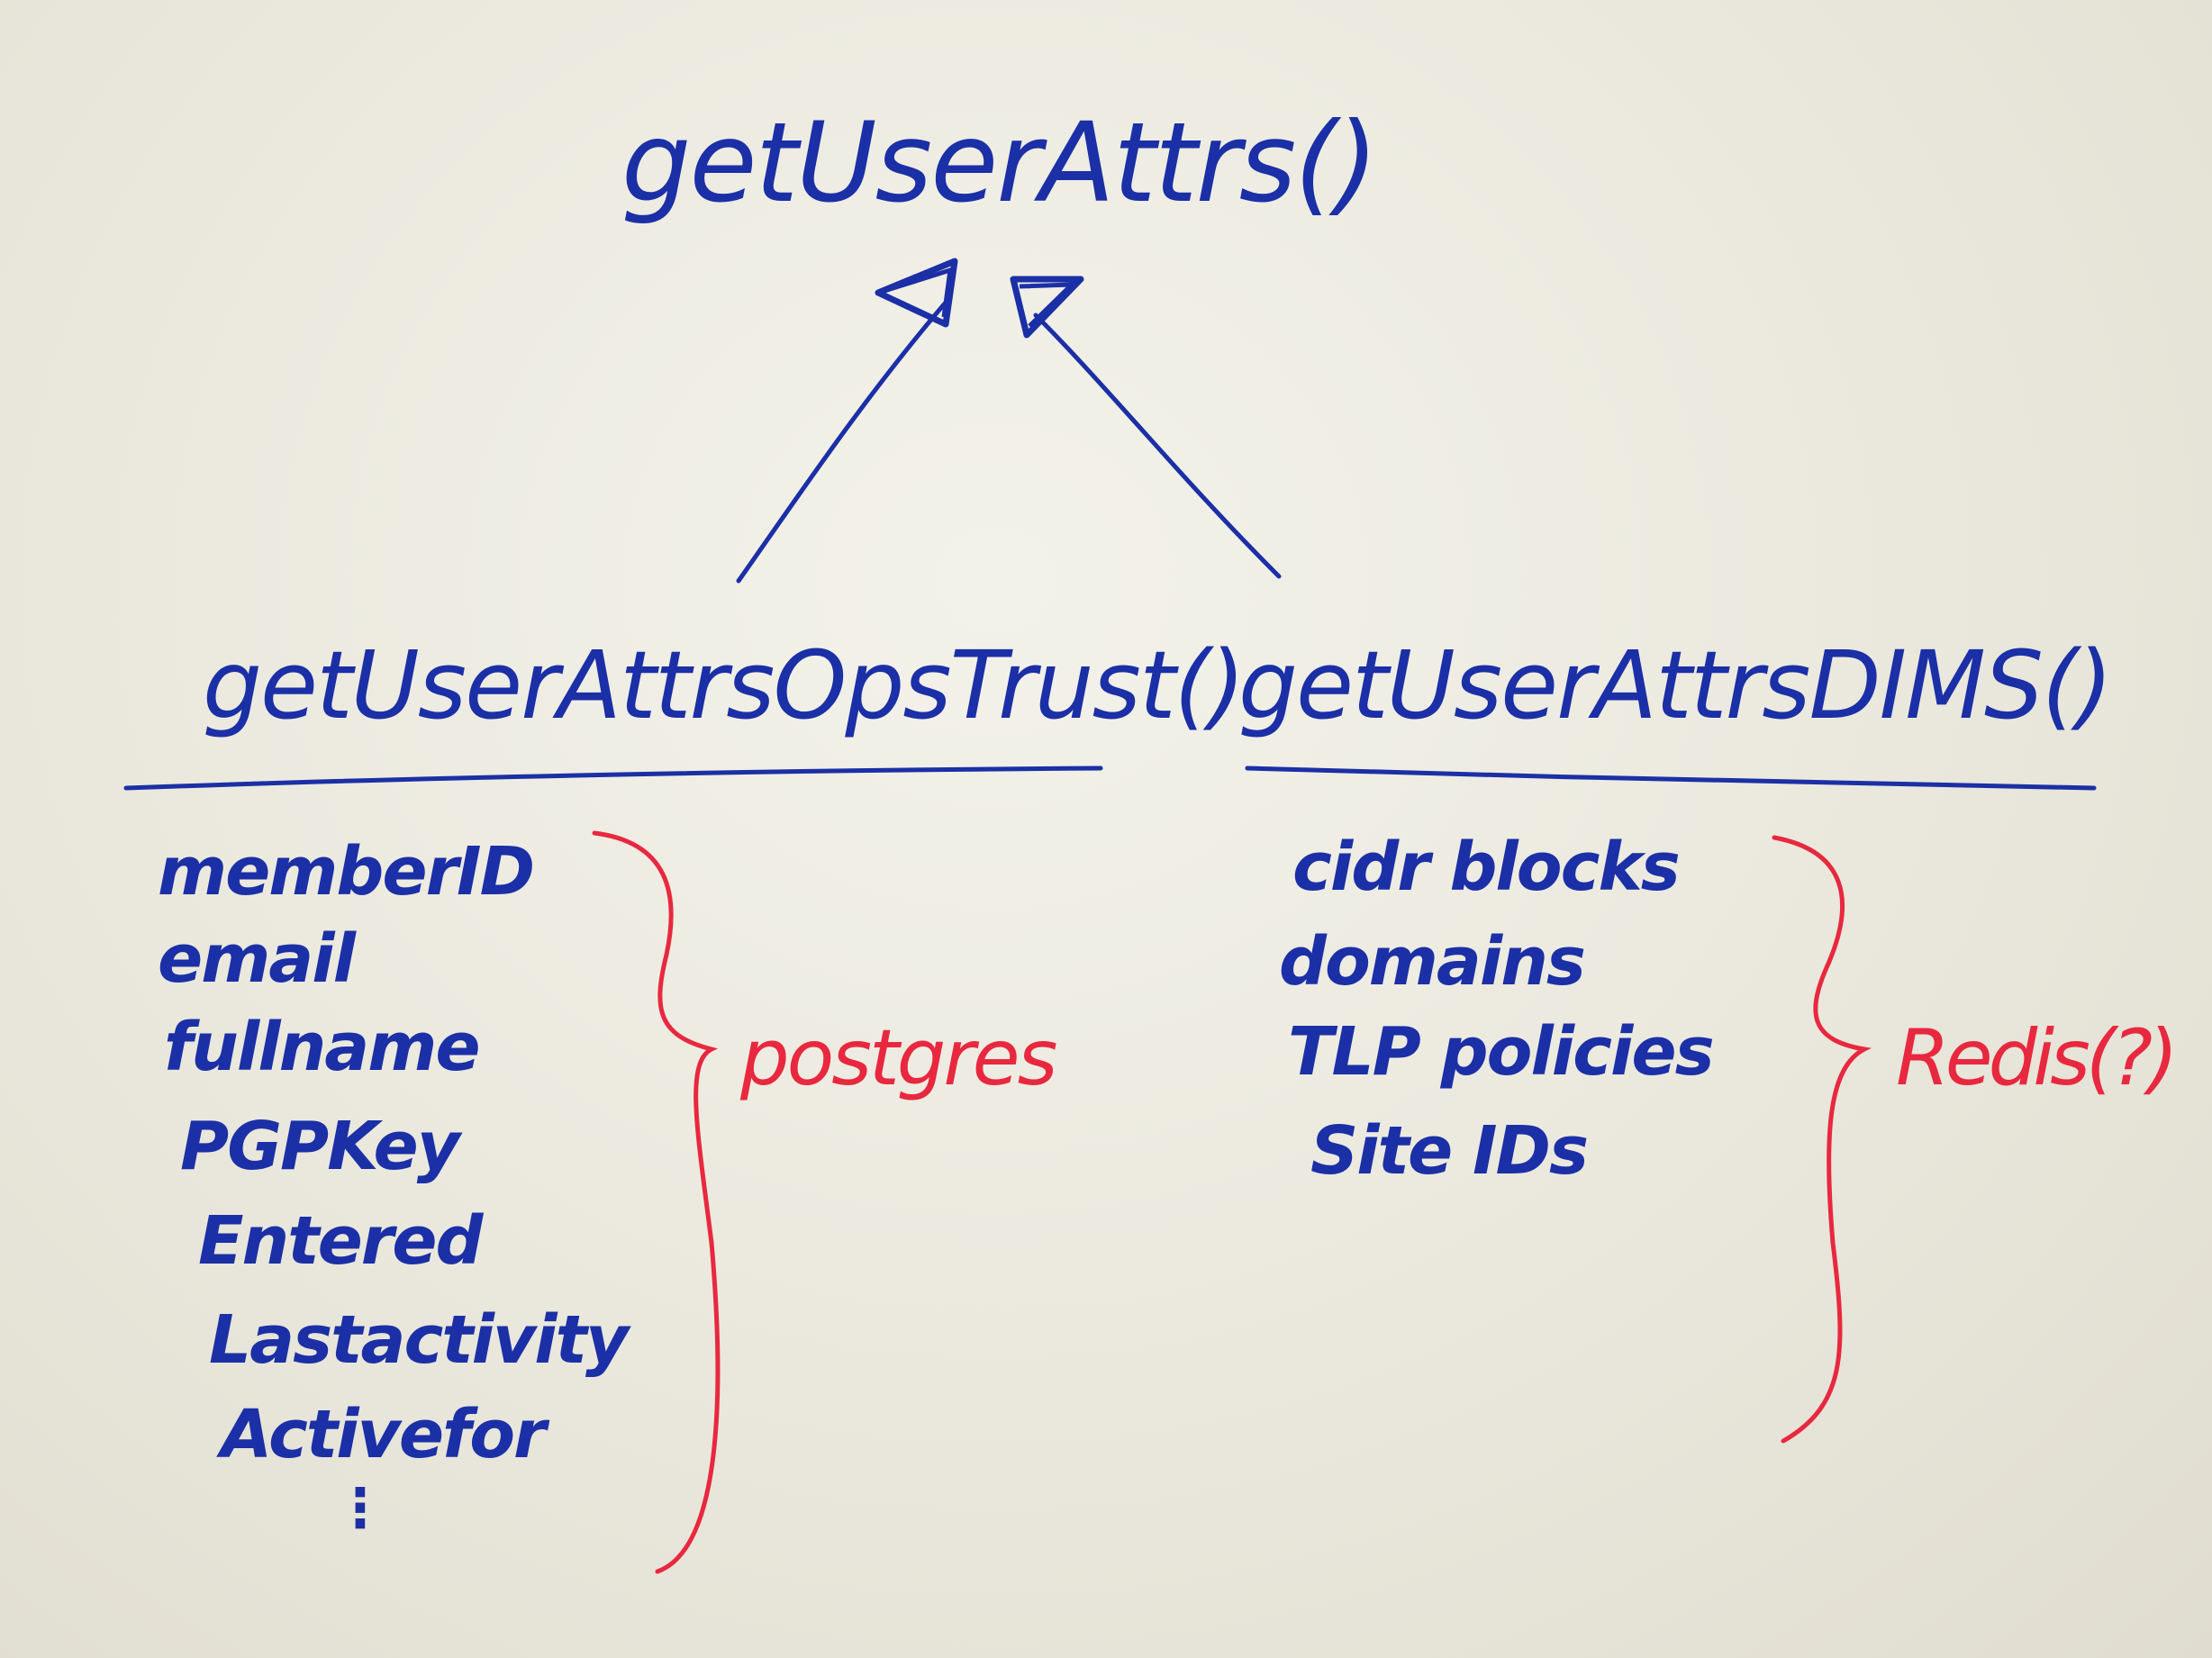 The height and width of the screenshot is (1658, 2212). I want to click on field-domains: domains, so click(1432, 962).